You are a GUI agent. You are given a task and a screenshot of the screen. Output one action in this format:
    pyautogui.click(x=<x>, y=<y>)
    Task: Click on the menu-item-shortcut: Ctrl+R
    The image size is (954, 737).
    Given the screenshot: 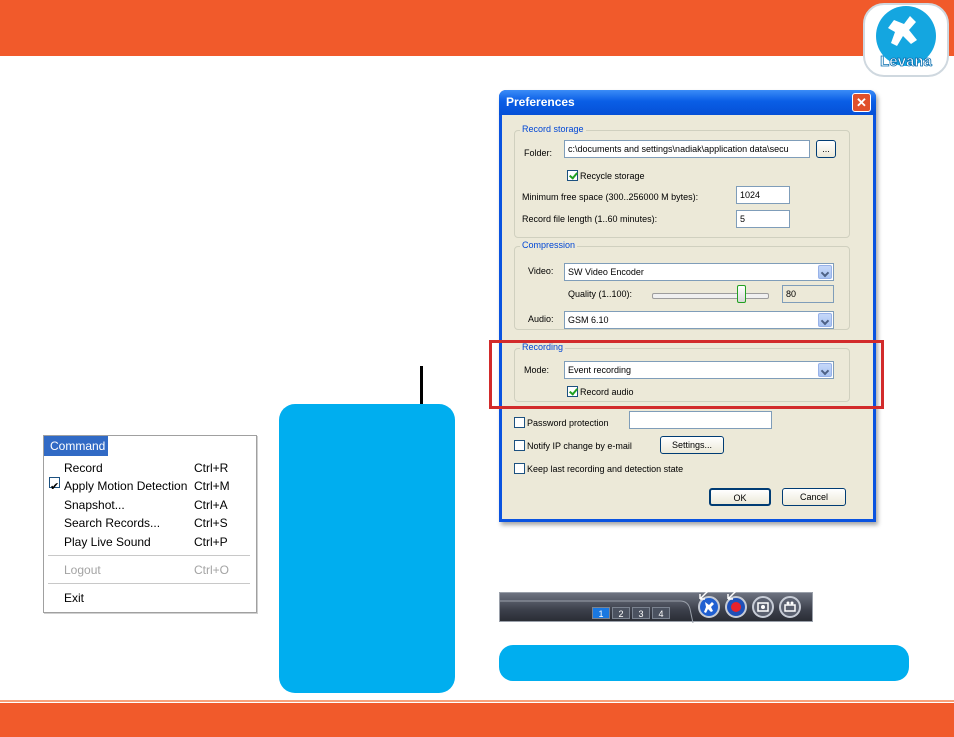 What is the action you would take?
    pyautogui.click(x=211, y=468)
    